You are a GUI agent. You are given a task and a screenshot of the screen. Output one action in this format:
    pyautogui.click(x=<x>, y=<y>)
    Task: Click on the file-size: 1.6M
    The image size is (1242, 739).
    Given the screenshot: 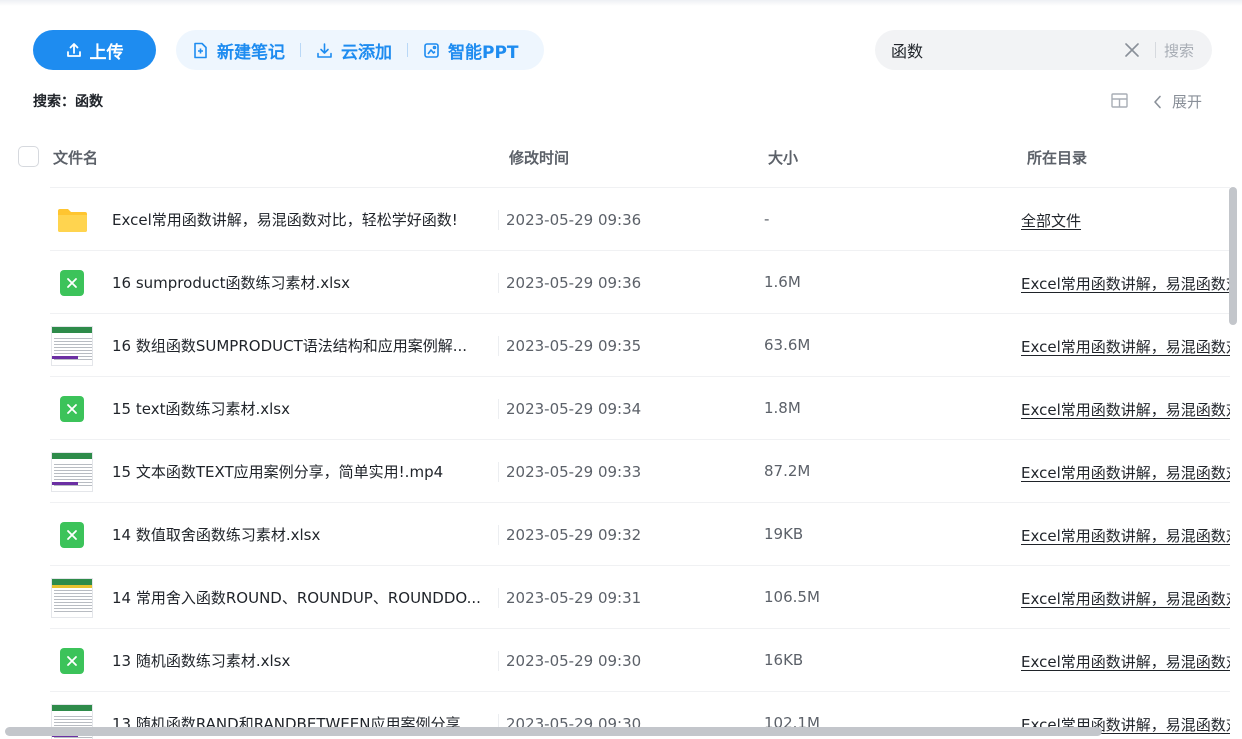 What is the action you would take?
    pyautogui.click(x=782, y=282)
    